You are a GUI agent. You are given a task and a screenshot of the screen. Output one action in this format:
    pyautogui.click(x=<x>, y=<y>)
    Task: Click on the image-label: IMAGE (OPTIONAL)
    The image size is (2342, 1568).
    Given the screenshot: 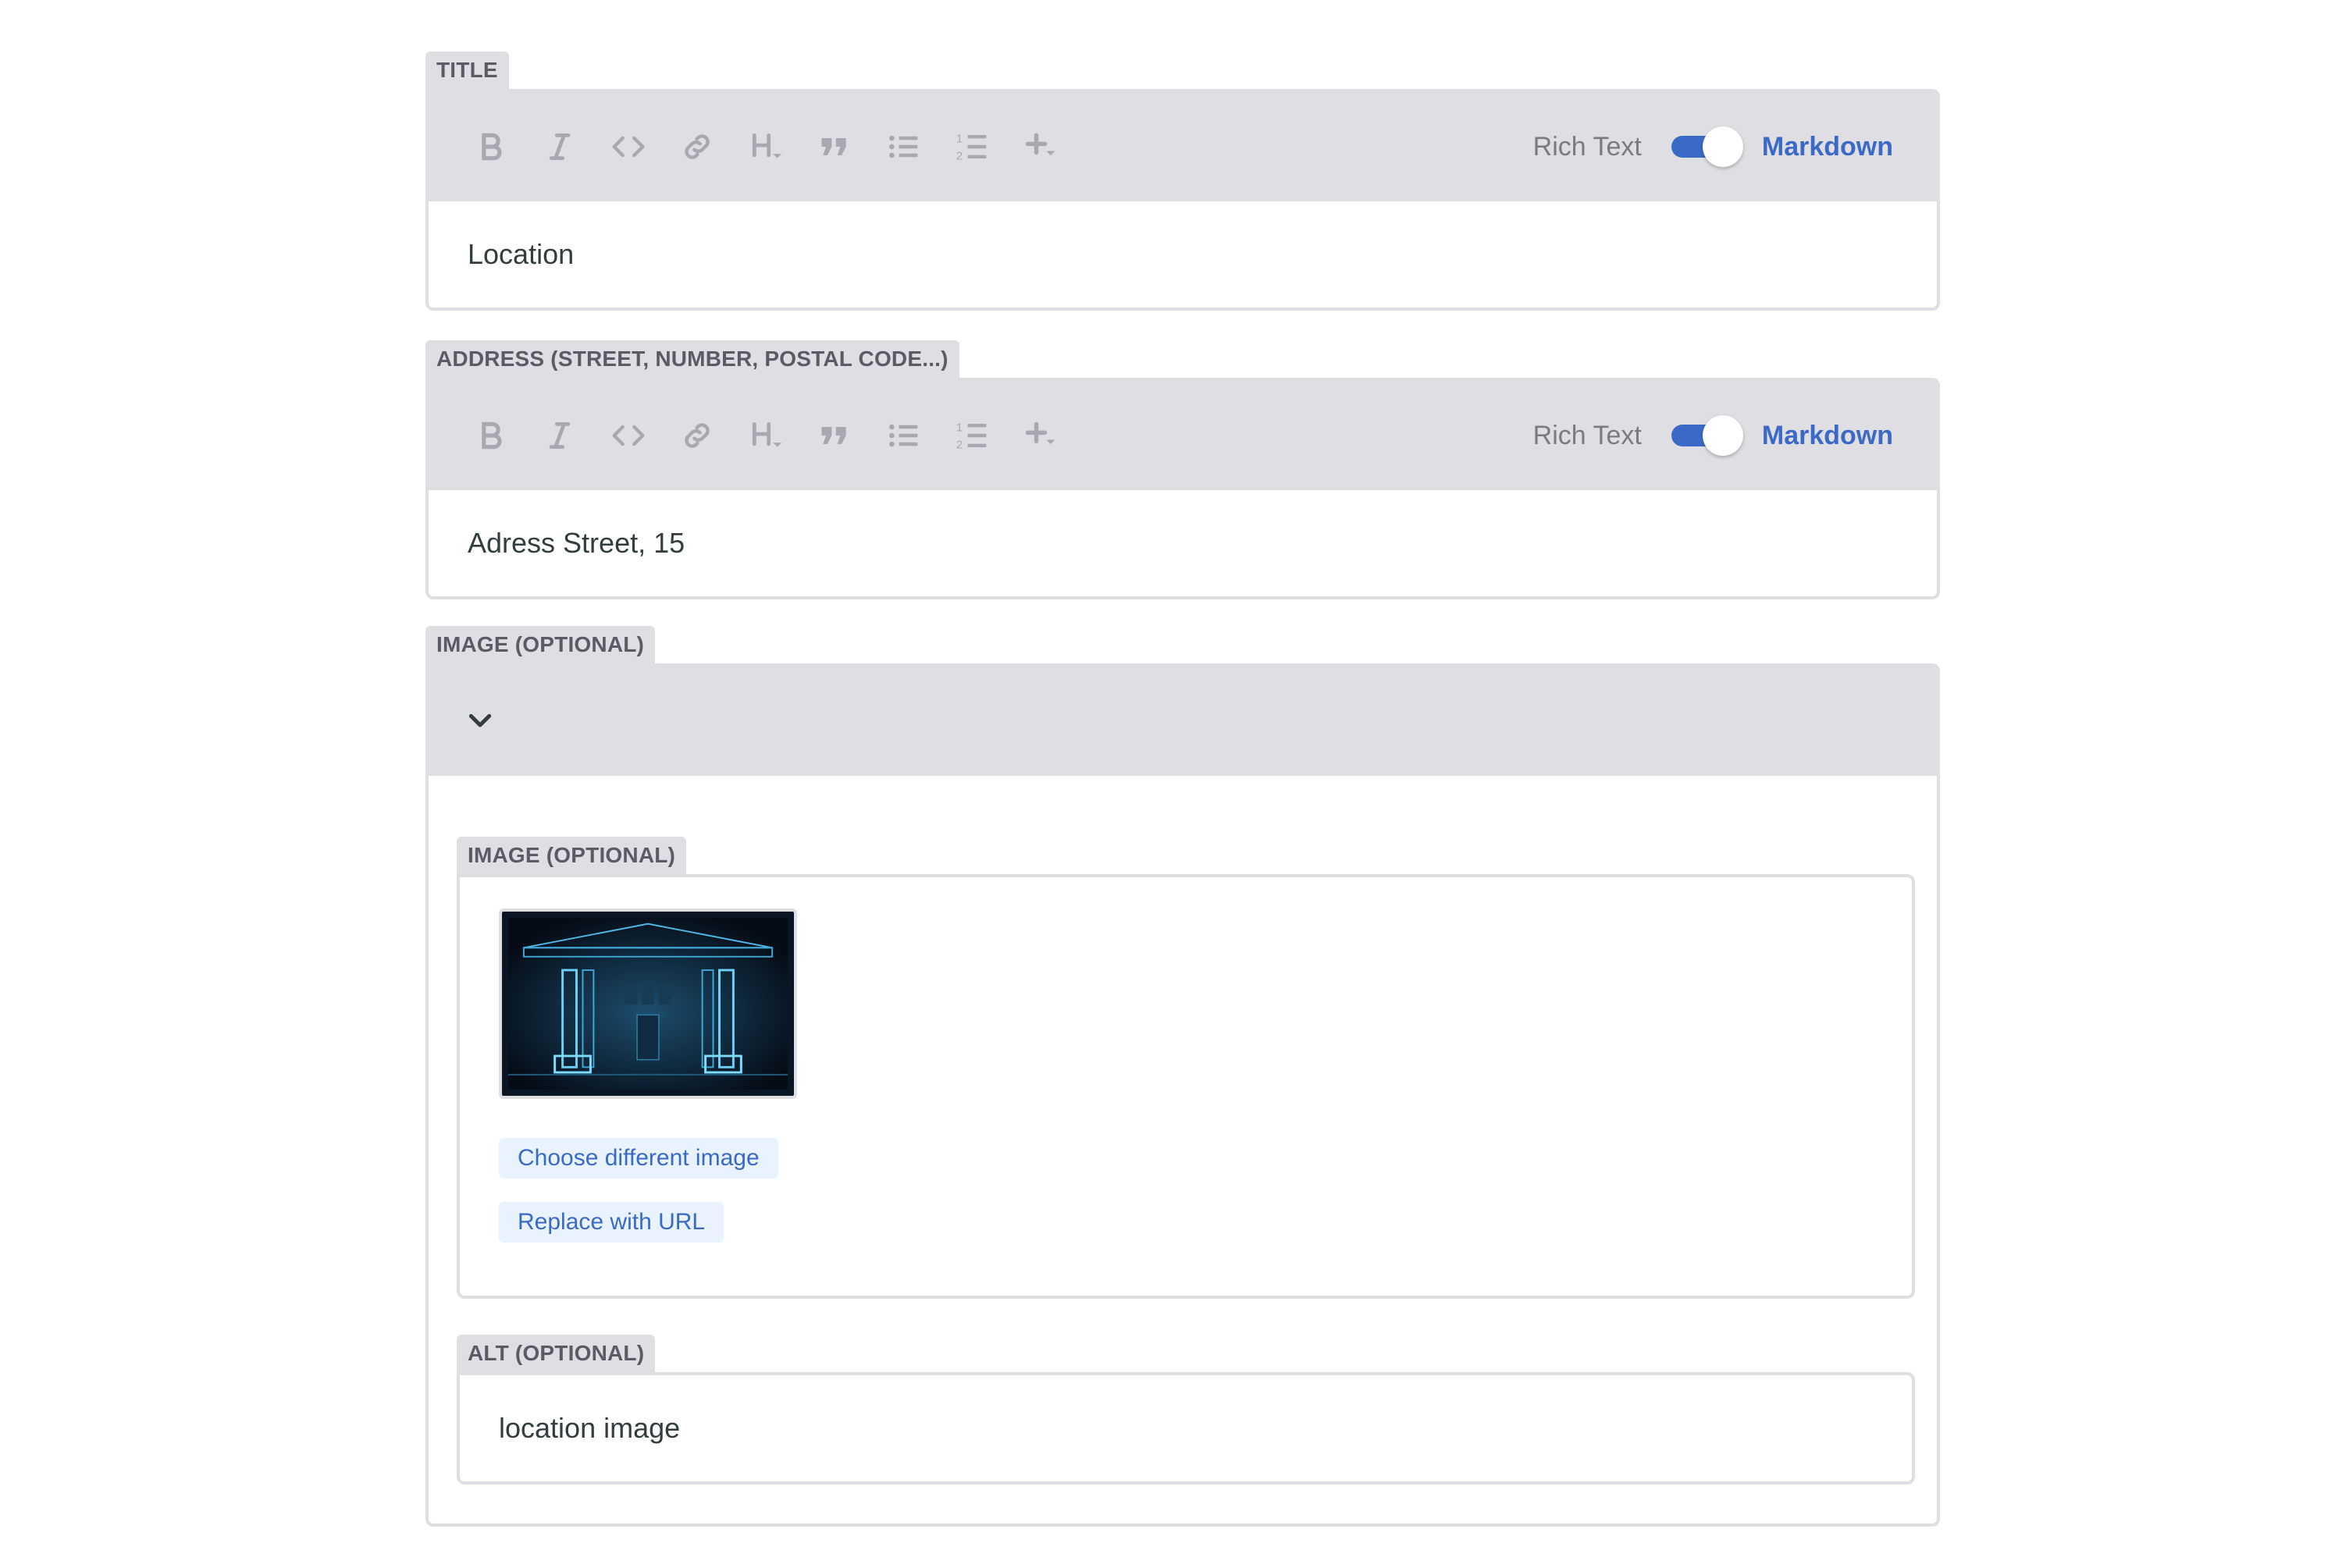 What is the action you would take?
    pyautogui.click(x=572, y=855)
    